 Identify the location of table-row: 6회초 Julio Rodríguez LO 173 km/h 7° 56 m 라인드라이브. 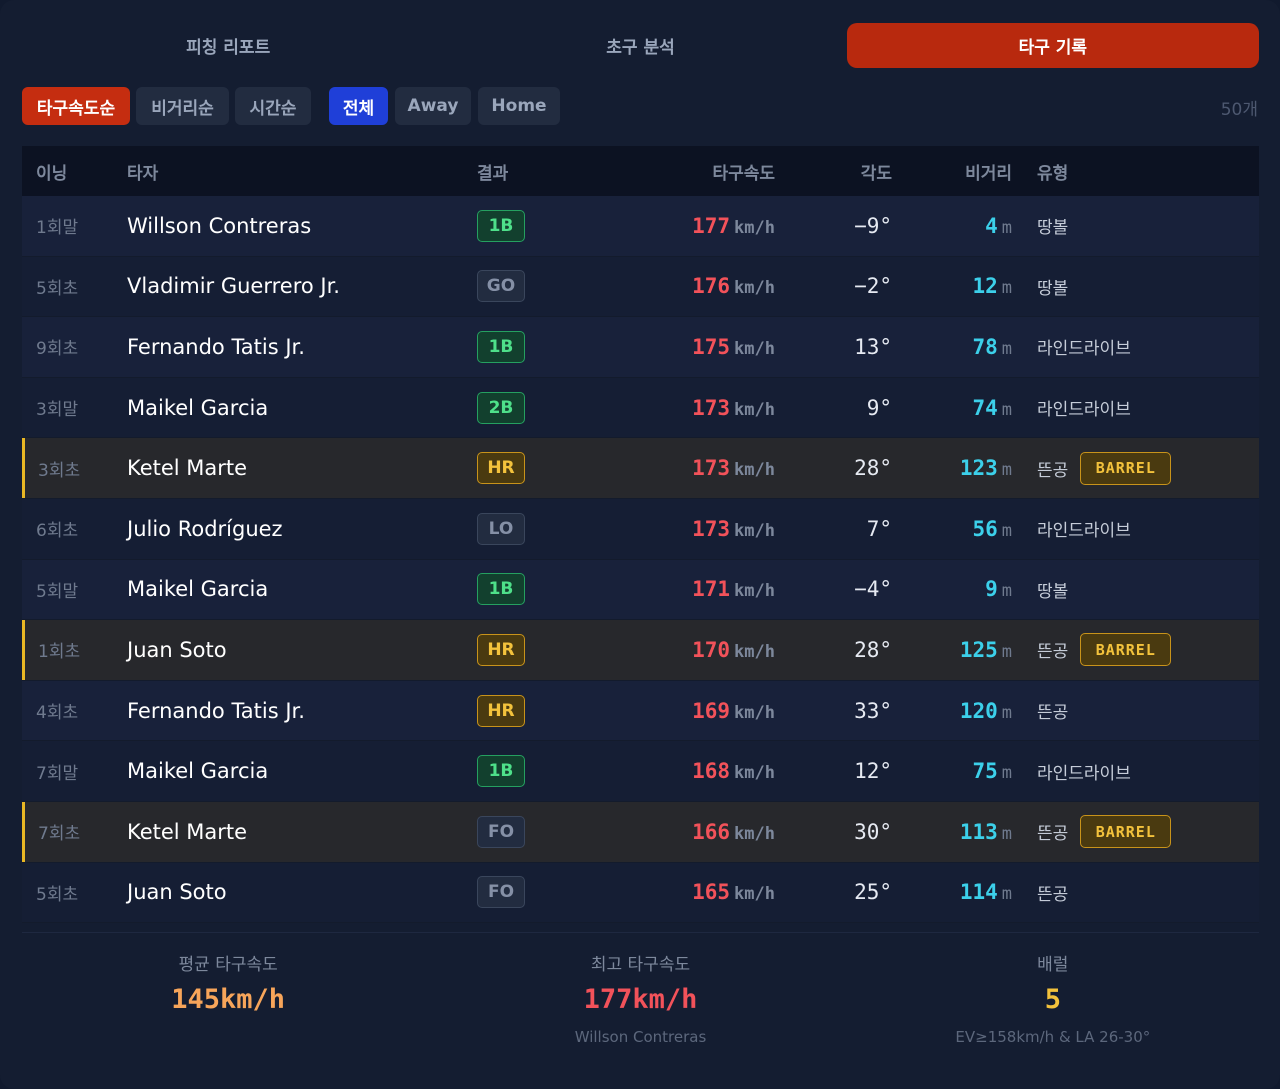
(640, 529).